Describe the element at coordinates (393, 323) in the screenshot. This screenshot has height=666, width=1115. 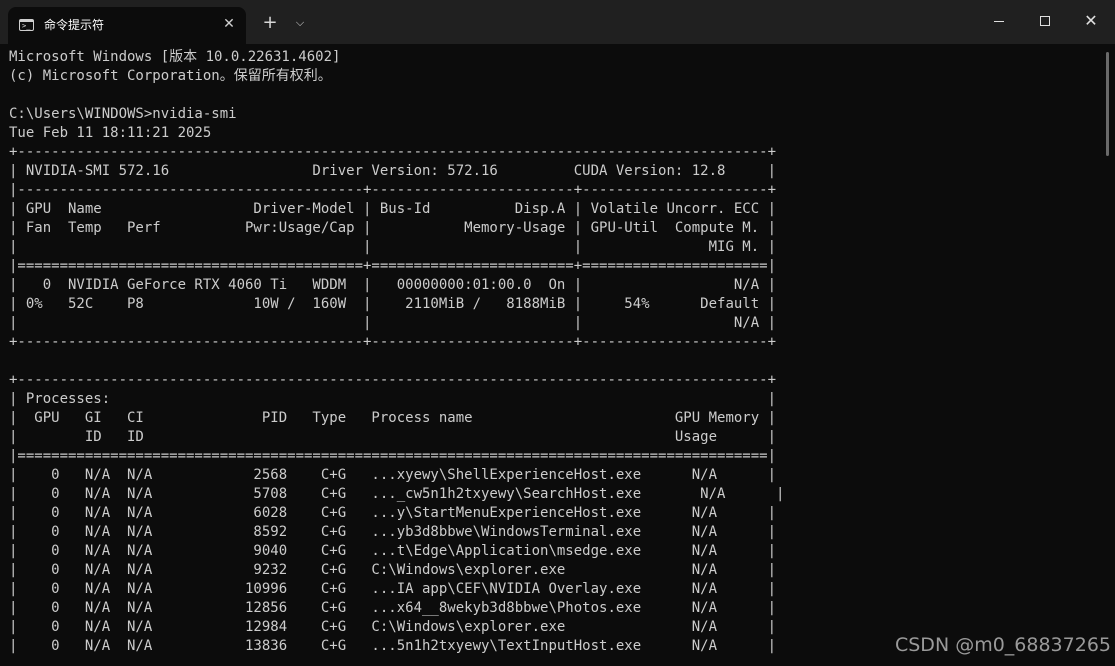
I see `console-line: | | | N/A |` at that location.